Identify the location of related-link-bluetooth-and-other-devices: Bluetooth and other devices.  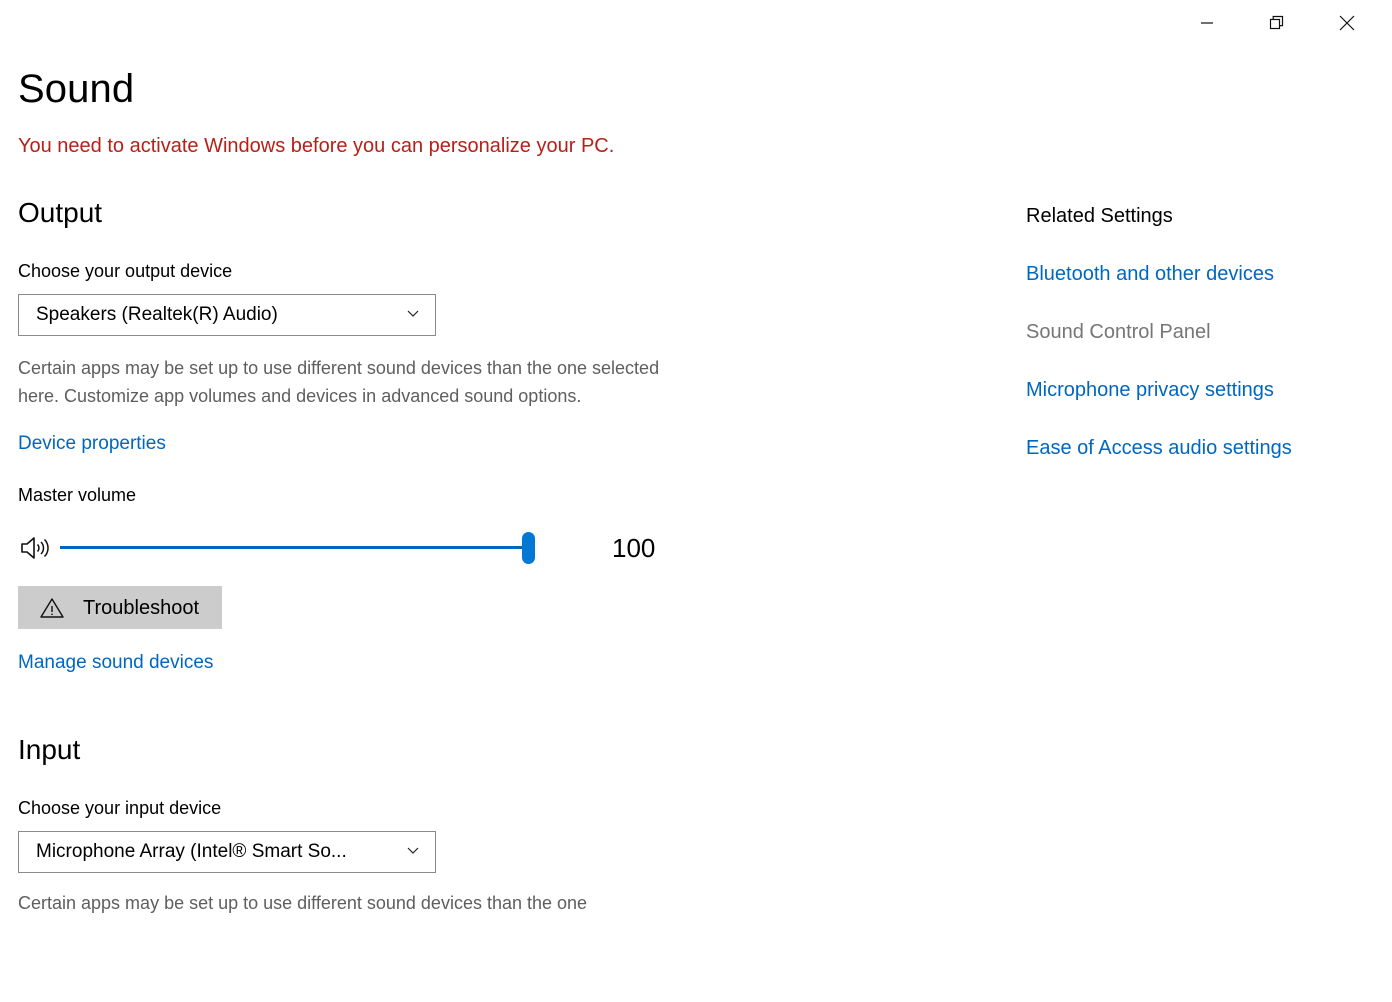
(1196, 274).